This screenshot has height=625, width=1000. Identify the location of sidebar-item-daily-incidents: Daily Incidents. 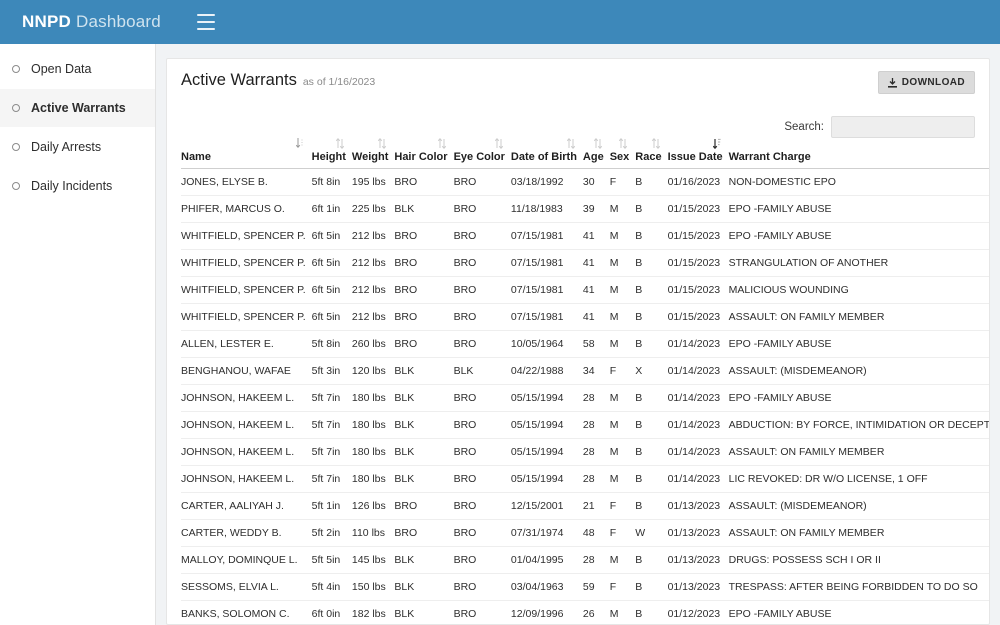
(77, 186).